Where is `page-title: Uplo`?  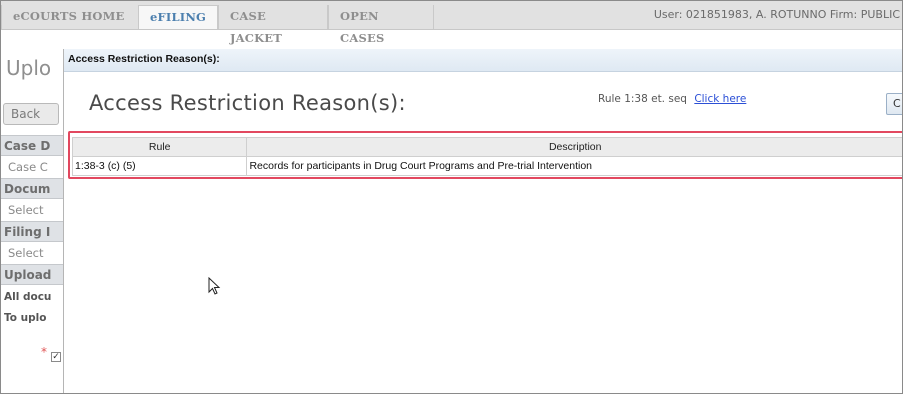
page-title: Uplo is located at coordinates (29, 68).